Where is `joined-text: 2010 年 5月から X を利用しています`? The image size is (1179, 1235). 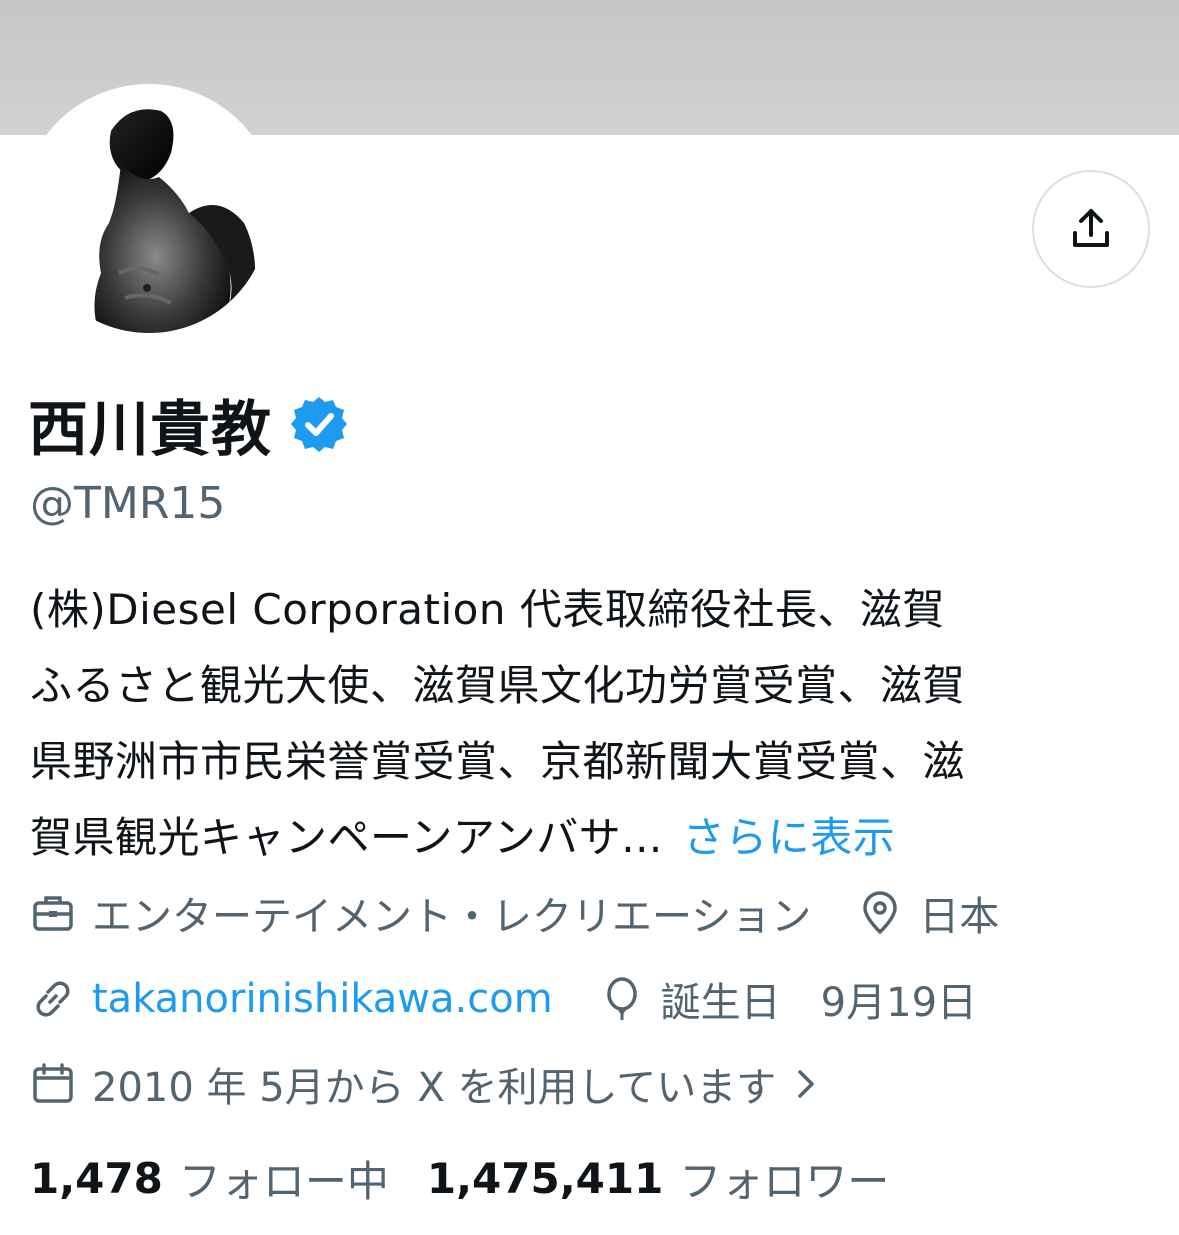 joined-text: 2010 年 5月から X を利用しています is located at coordinates (434, 1088).